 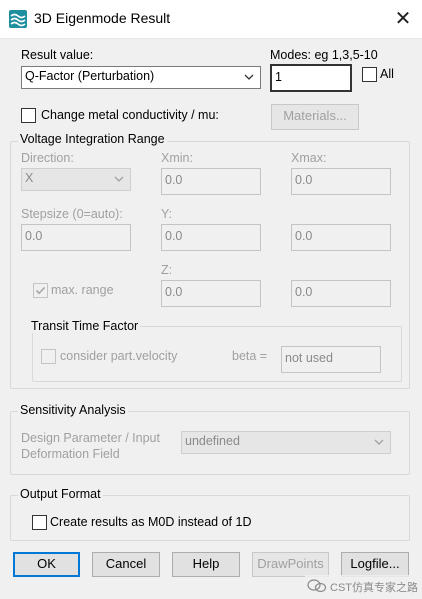 I want to click on modes-label: Modes: eg 1,3,5-10, so click(x=324, y=55).